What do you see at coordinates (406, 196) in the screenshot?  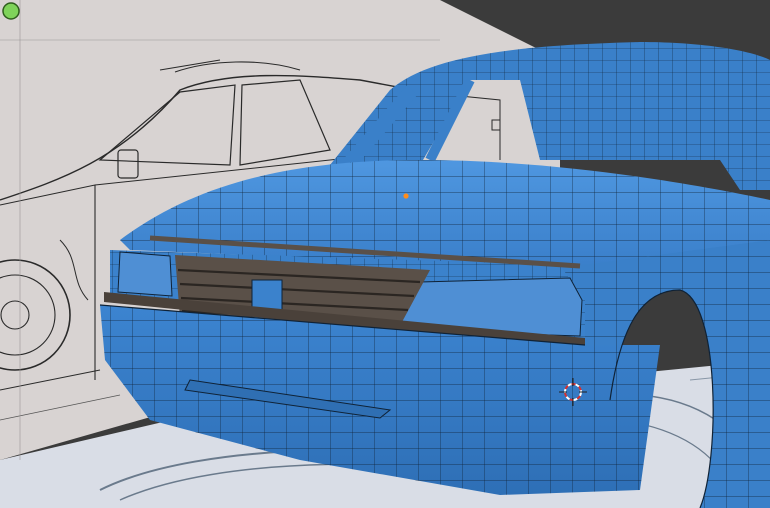 I see `origin-point` at bounding box center [406, 196].